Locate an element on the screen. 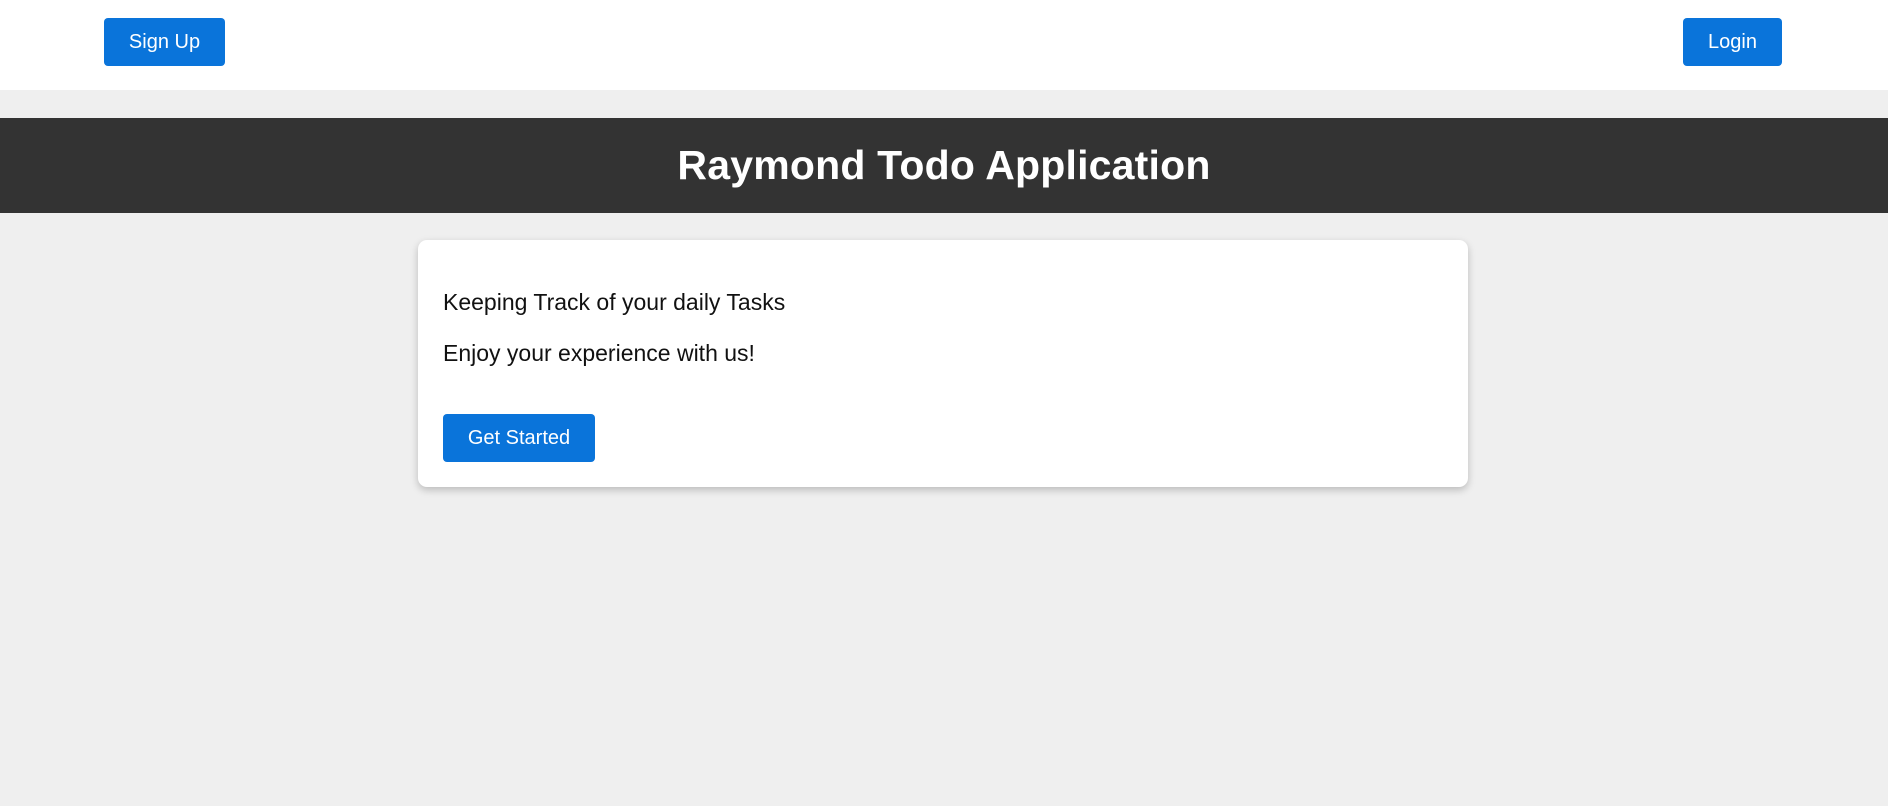  header-banner: Raymond Todo Application is located at coordinates (944, 165).